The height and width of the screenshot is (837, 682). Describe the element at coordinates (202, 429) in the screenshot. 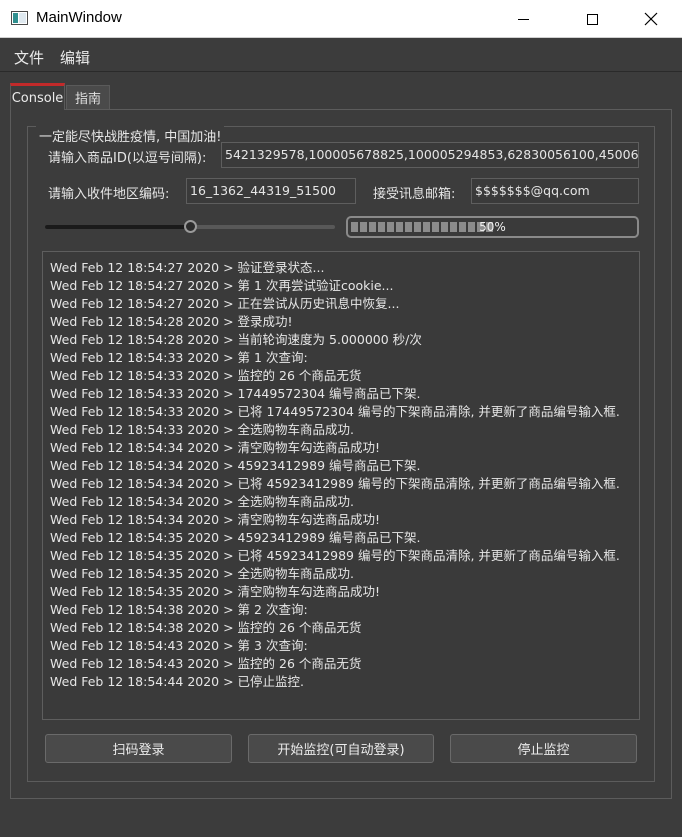

I see `log-line: Wed Feb 12 18:54:33 2020 > 全选购物车商品成功.` at that location.